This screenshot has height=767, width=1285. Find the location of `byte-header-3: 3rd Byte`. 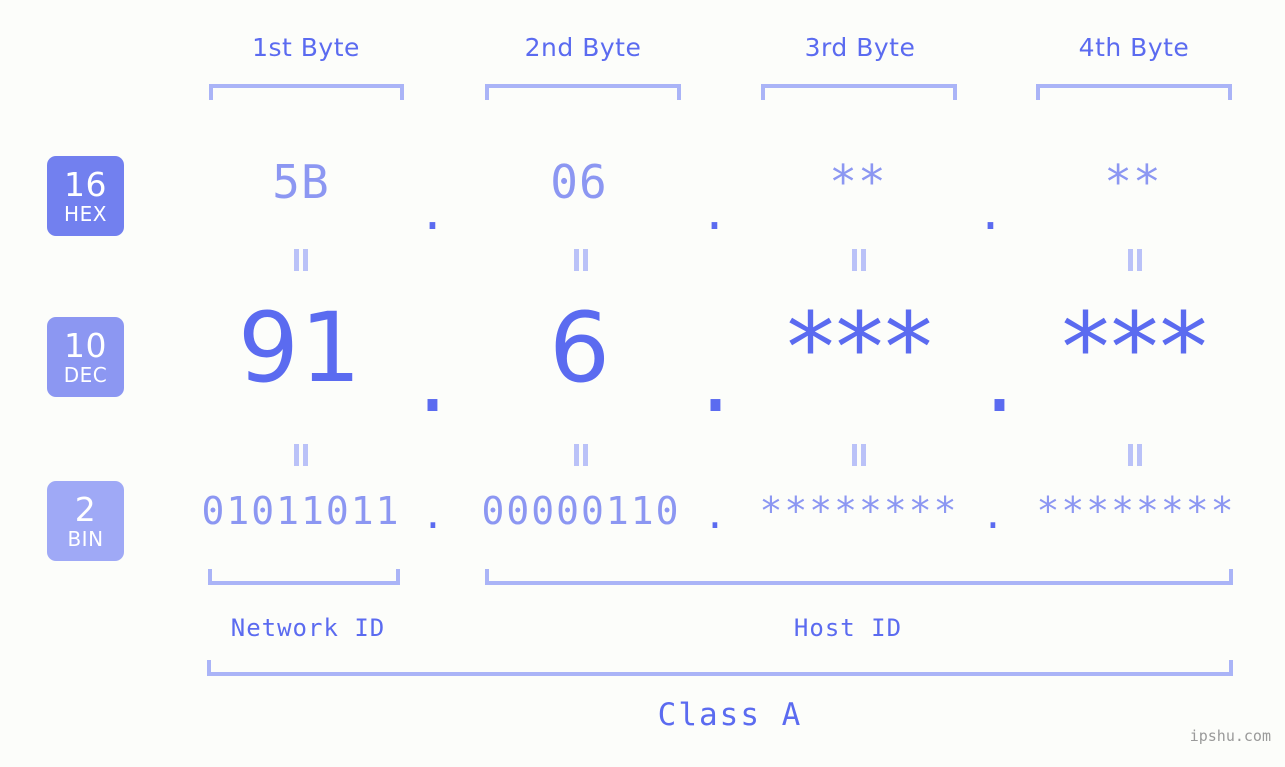

byte-header-3: 3rd Byte is located at coordinates (860, 47).